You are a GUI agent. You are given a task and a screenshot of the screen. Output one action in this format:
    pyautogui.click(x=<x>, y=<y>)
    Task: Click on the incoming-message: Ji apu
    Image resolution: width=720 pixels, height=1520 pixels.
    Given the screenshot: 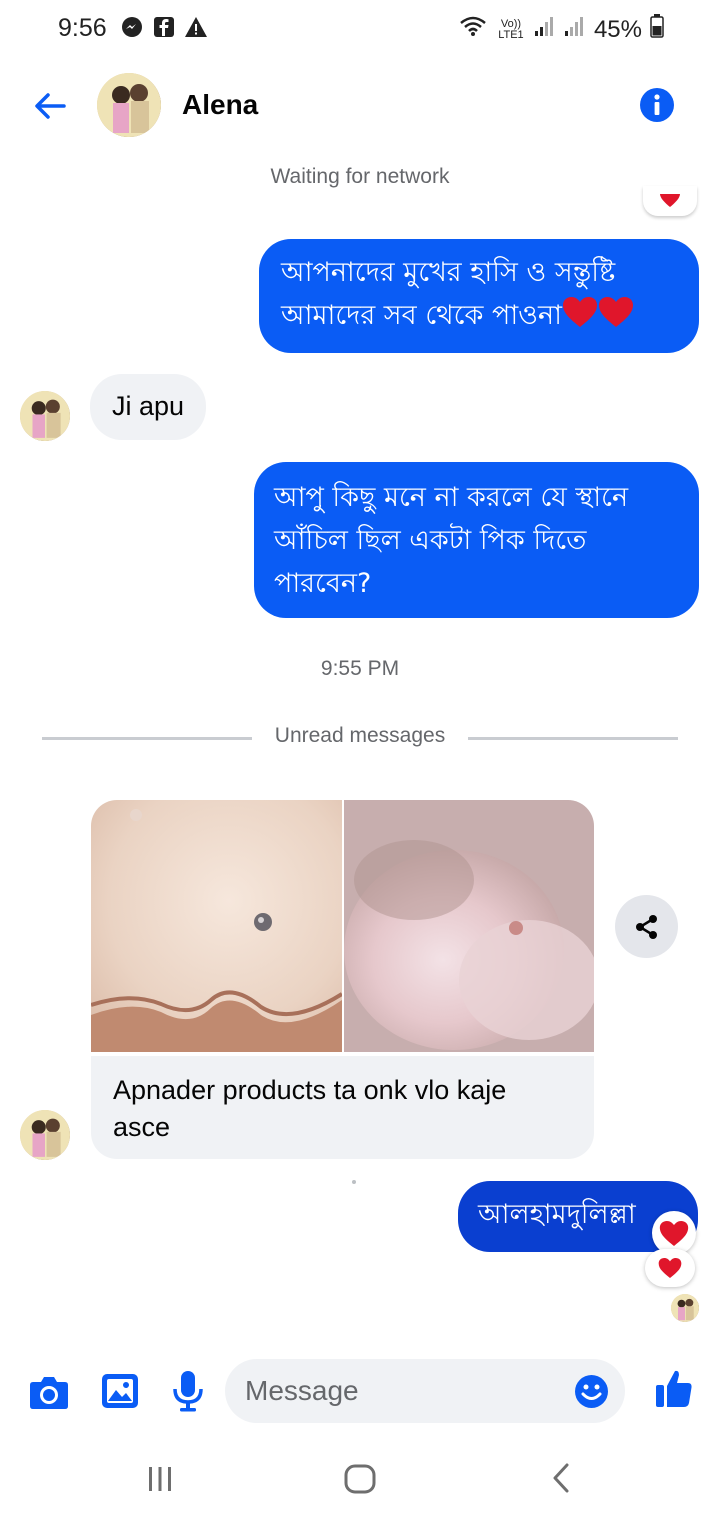 What is the action you would take?
    pyautogui.click(x=148, y=407)
    